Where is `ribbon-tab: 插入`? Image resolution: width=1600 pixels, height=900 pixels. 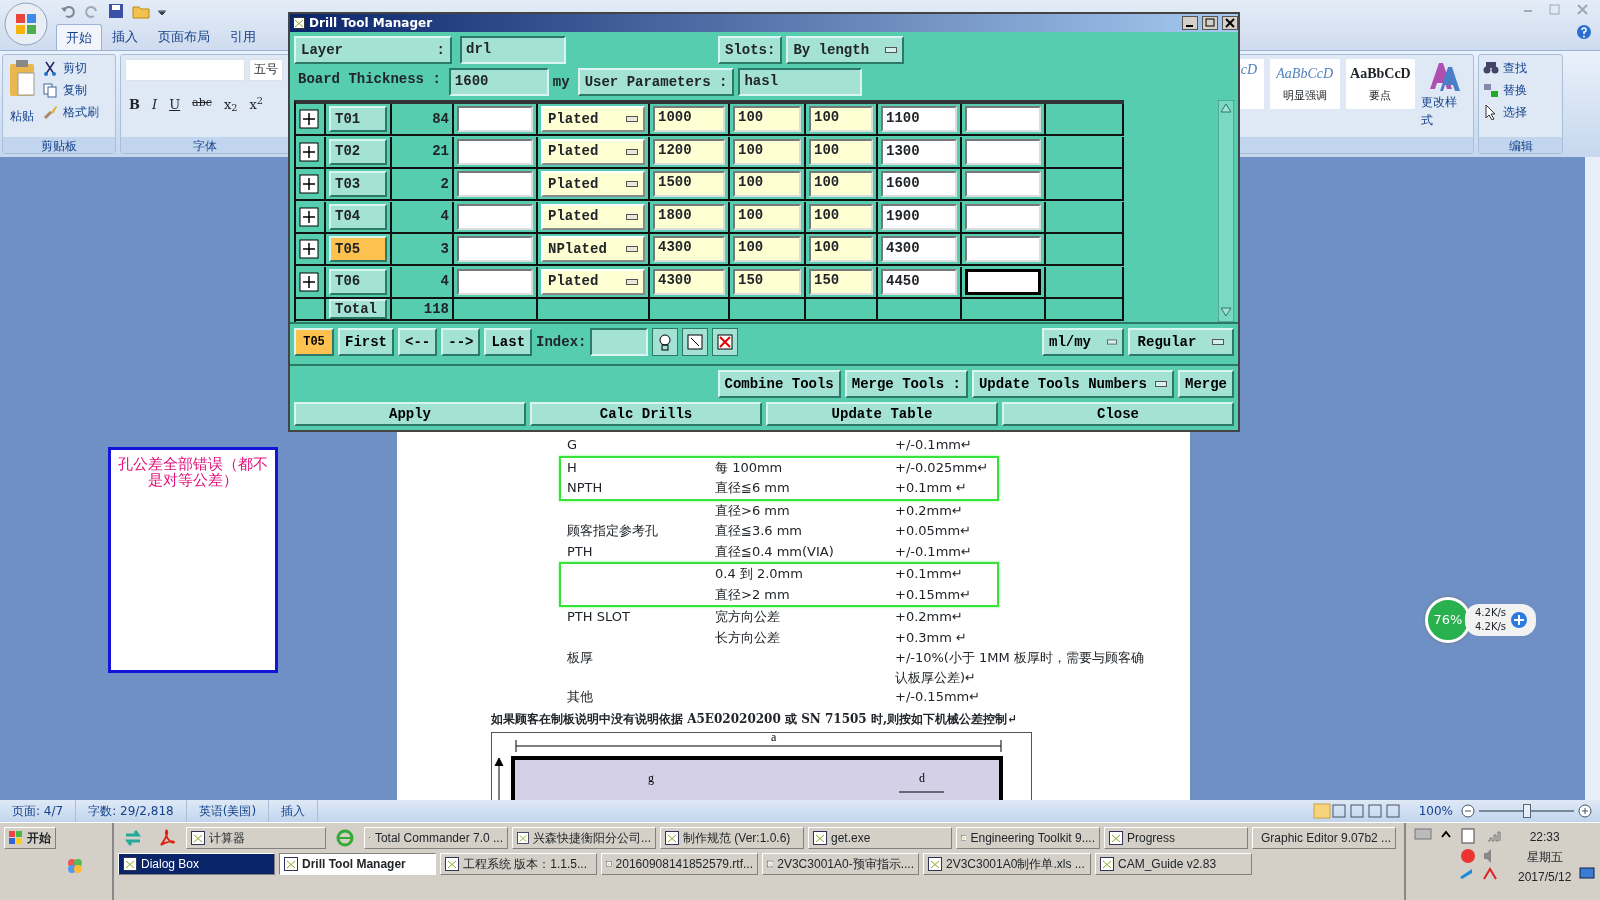 ribbon-tab: 插入 is located at coordinates (125, 36).